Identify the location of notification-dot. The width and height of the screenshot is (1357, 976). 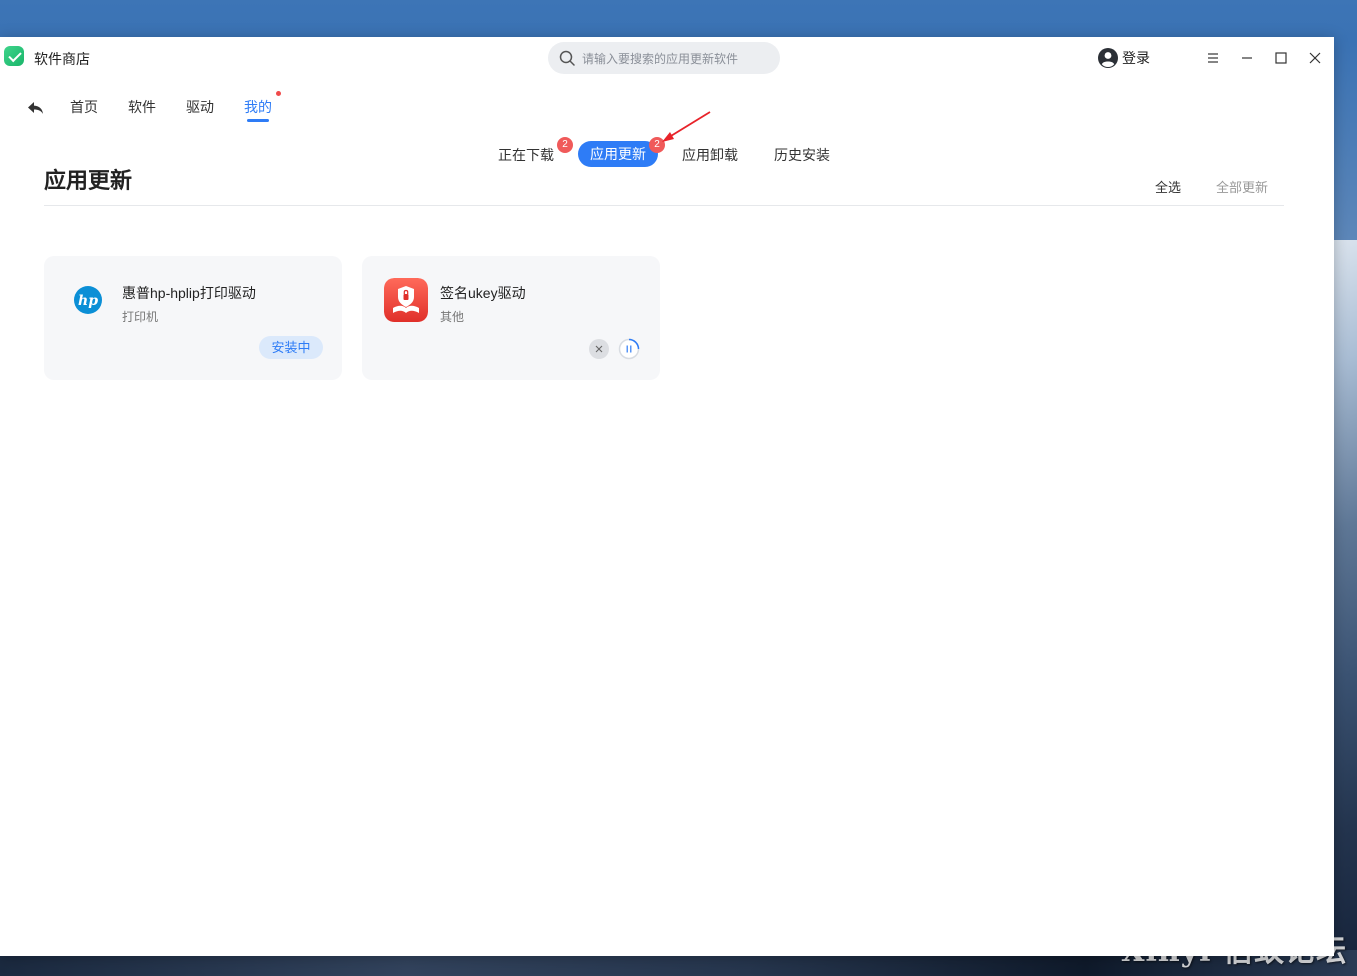
(278, 93).